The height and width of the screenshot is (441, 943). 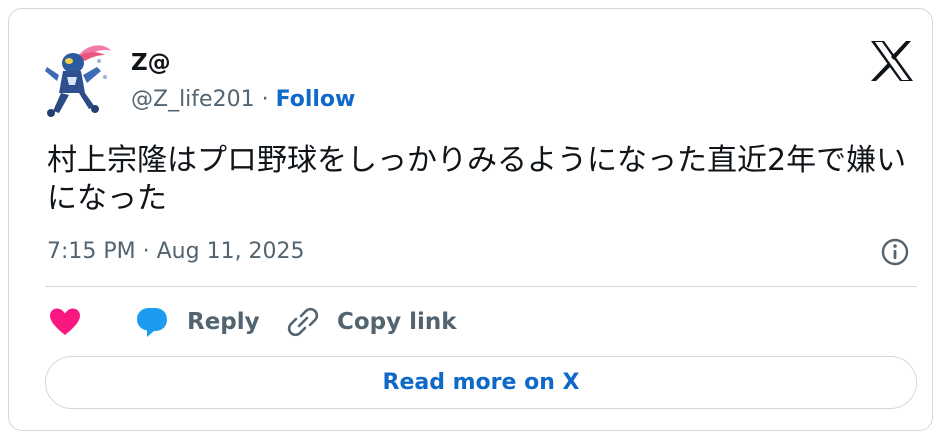 I want to click on info-icon, so click(x=895, y=252).